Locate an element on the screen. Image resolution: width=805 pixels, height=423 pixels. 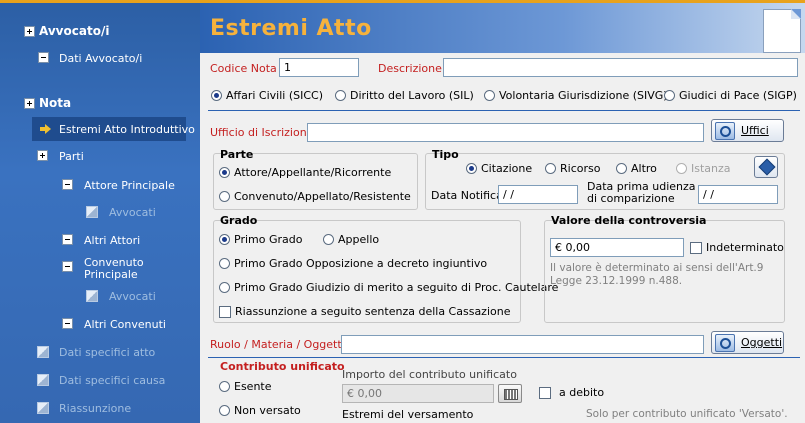
valore-input: € 0,00 is located at coordinates (617, 247).